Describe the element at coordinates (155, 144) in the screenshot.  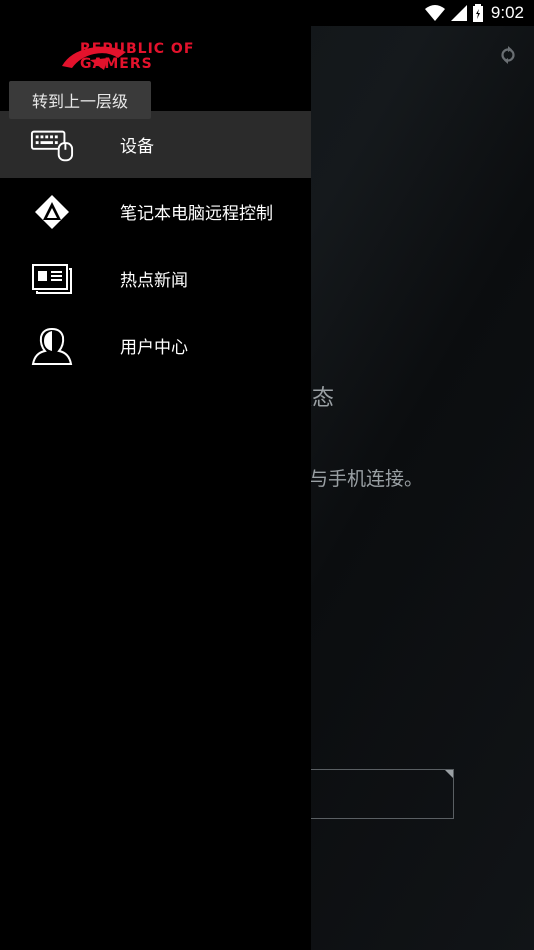
I see `menu-item-devices: 设备` at that location.